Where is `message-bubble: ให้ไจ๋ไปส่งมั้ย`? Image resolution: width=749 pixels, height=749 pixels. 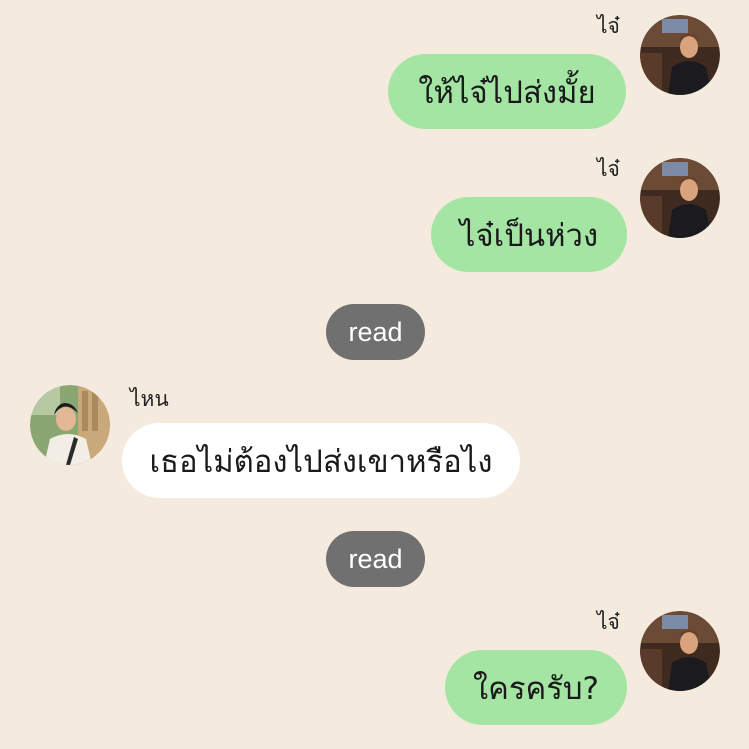
message-bubble: ให้ไจ๋ไปส่งมั้ย is located at coordinates (507, 91).